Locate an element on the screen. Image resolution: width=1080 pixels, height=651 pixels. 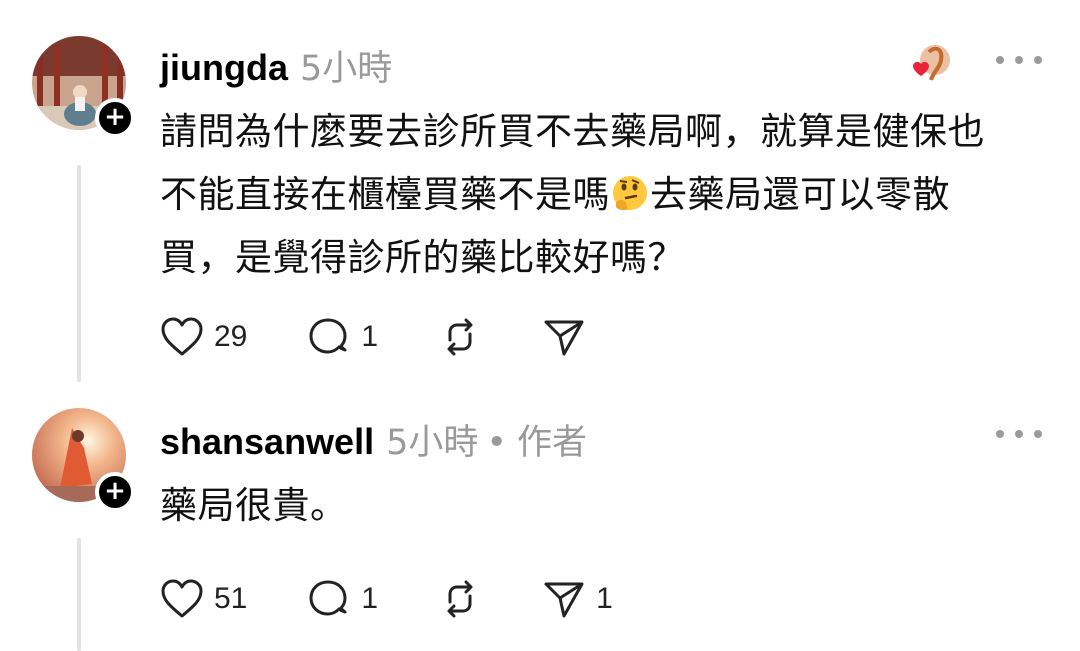
like-button: 29 is located at coordinates (203, 337).